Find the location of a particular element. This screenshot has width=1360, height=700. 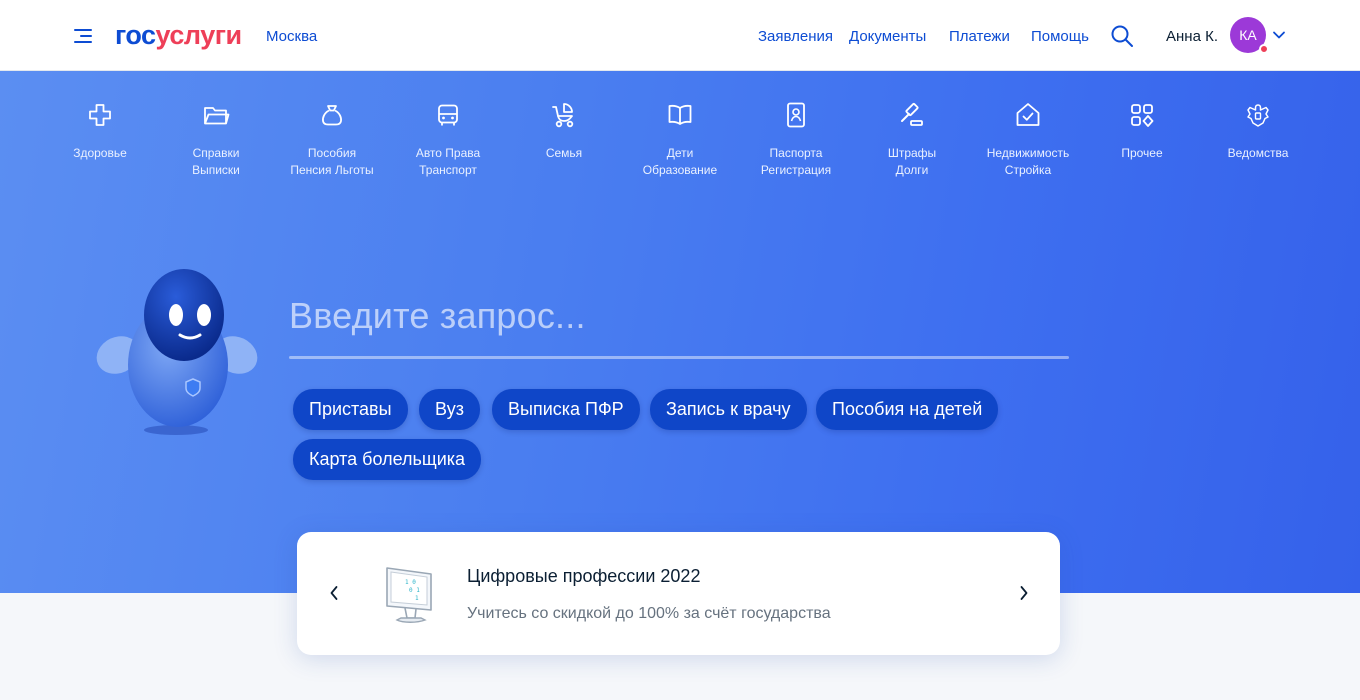

menu-icon is located at coordinates (85, 36).